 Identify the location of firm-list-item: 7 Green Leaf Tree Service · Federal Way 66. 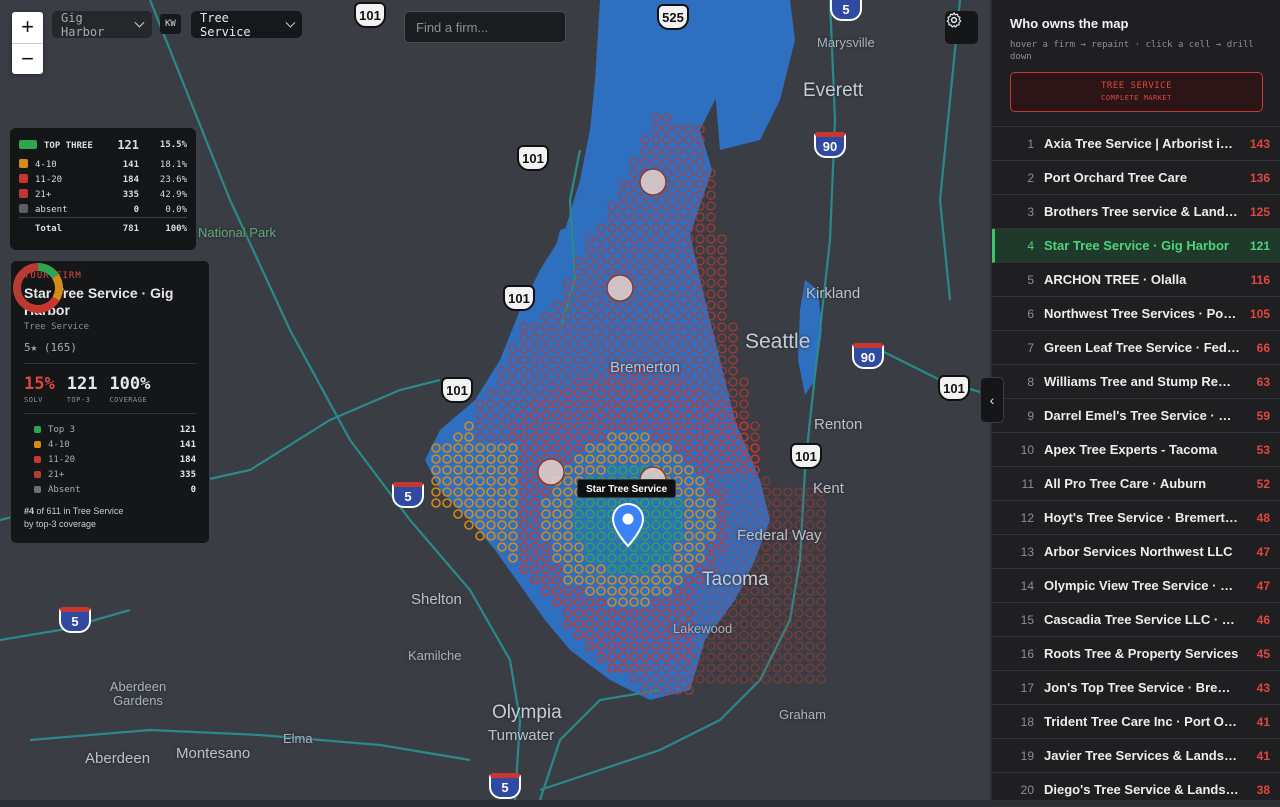
(1136, 348).